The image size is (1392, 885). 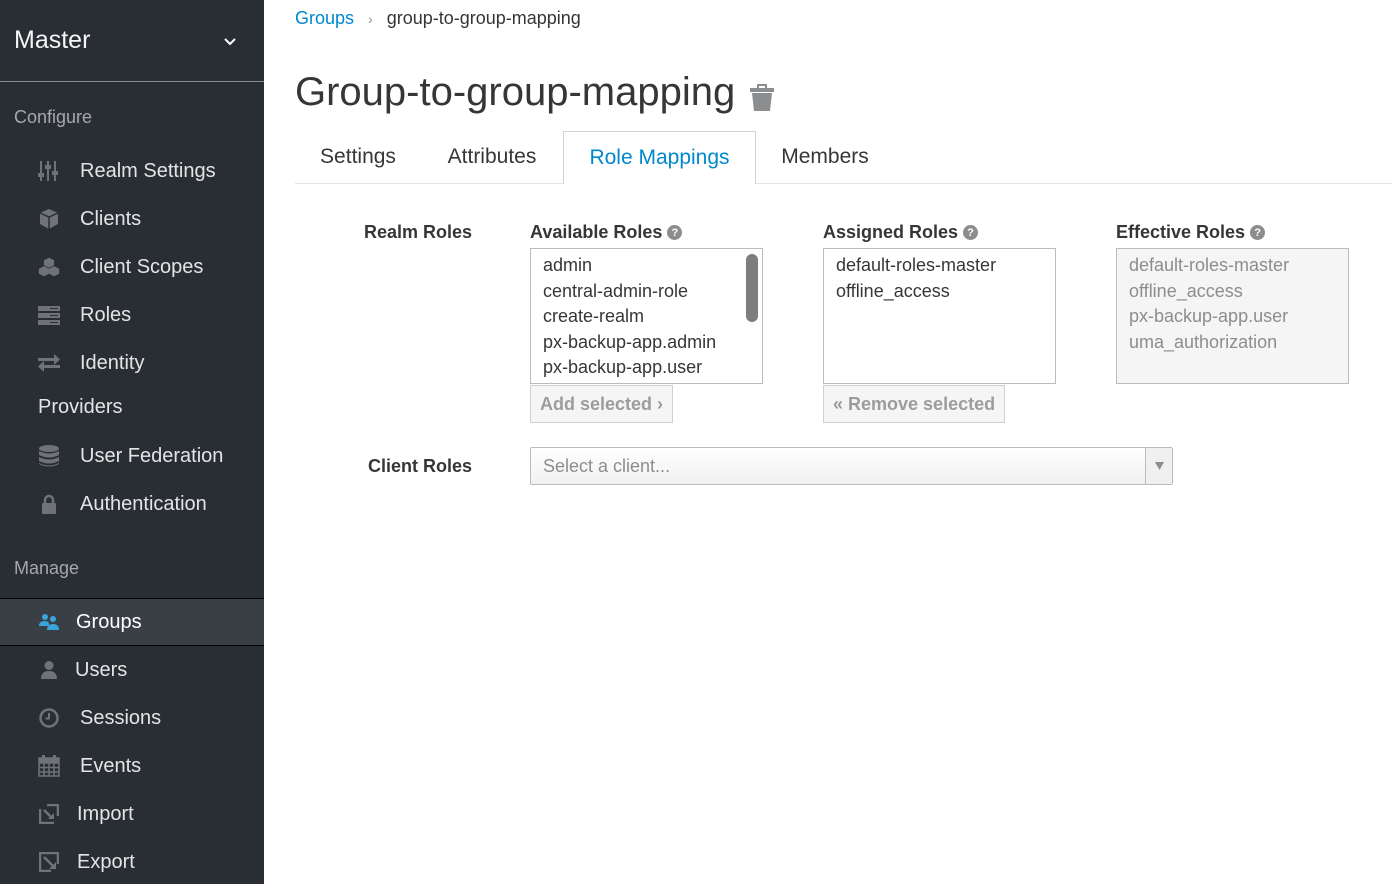 What do you see at coordinates (105, 315) in the screenshot?
I see `sidebar-item-label: Roles` at bounding box center [105, 315].